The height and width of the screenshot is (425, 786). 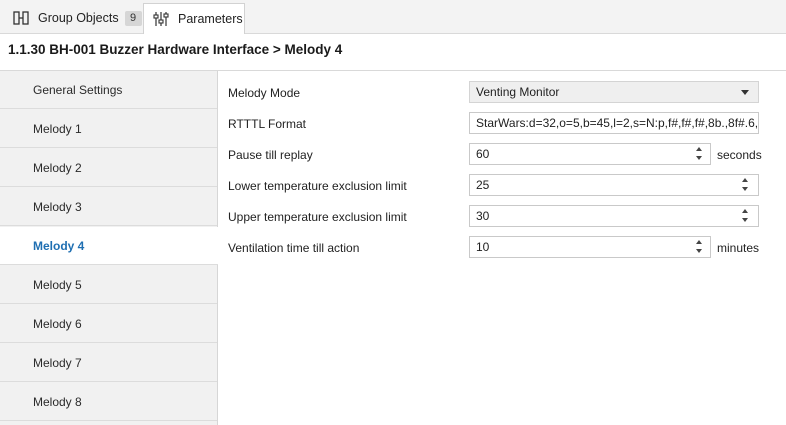 I want to click on lower-temp-value: 25, so click(x=483, y=185).